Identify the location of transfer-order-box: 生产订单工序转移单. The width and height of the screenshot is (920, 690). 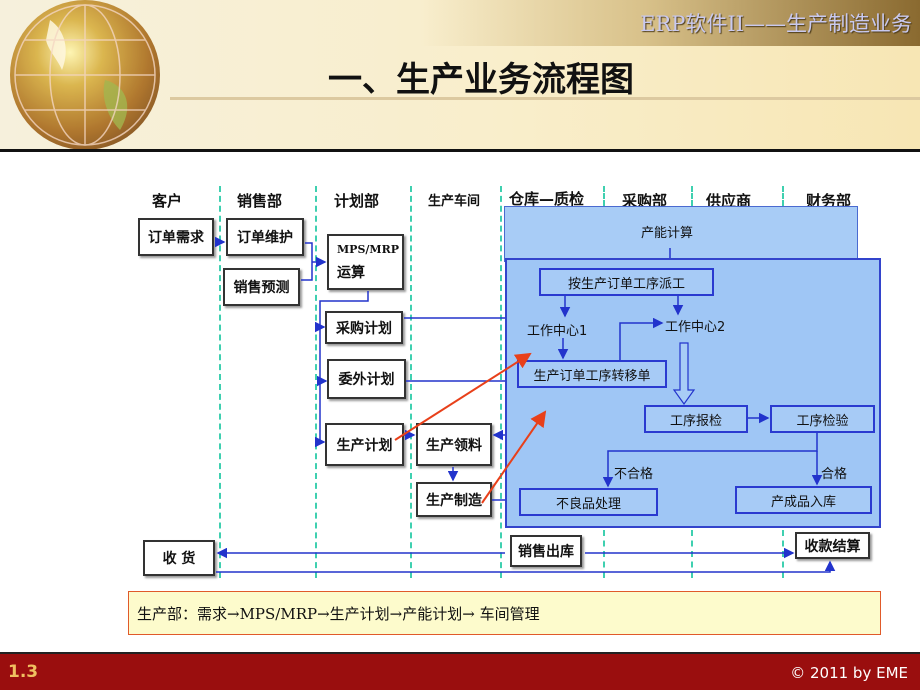
(592, 374).